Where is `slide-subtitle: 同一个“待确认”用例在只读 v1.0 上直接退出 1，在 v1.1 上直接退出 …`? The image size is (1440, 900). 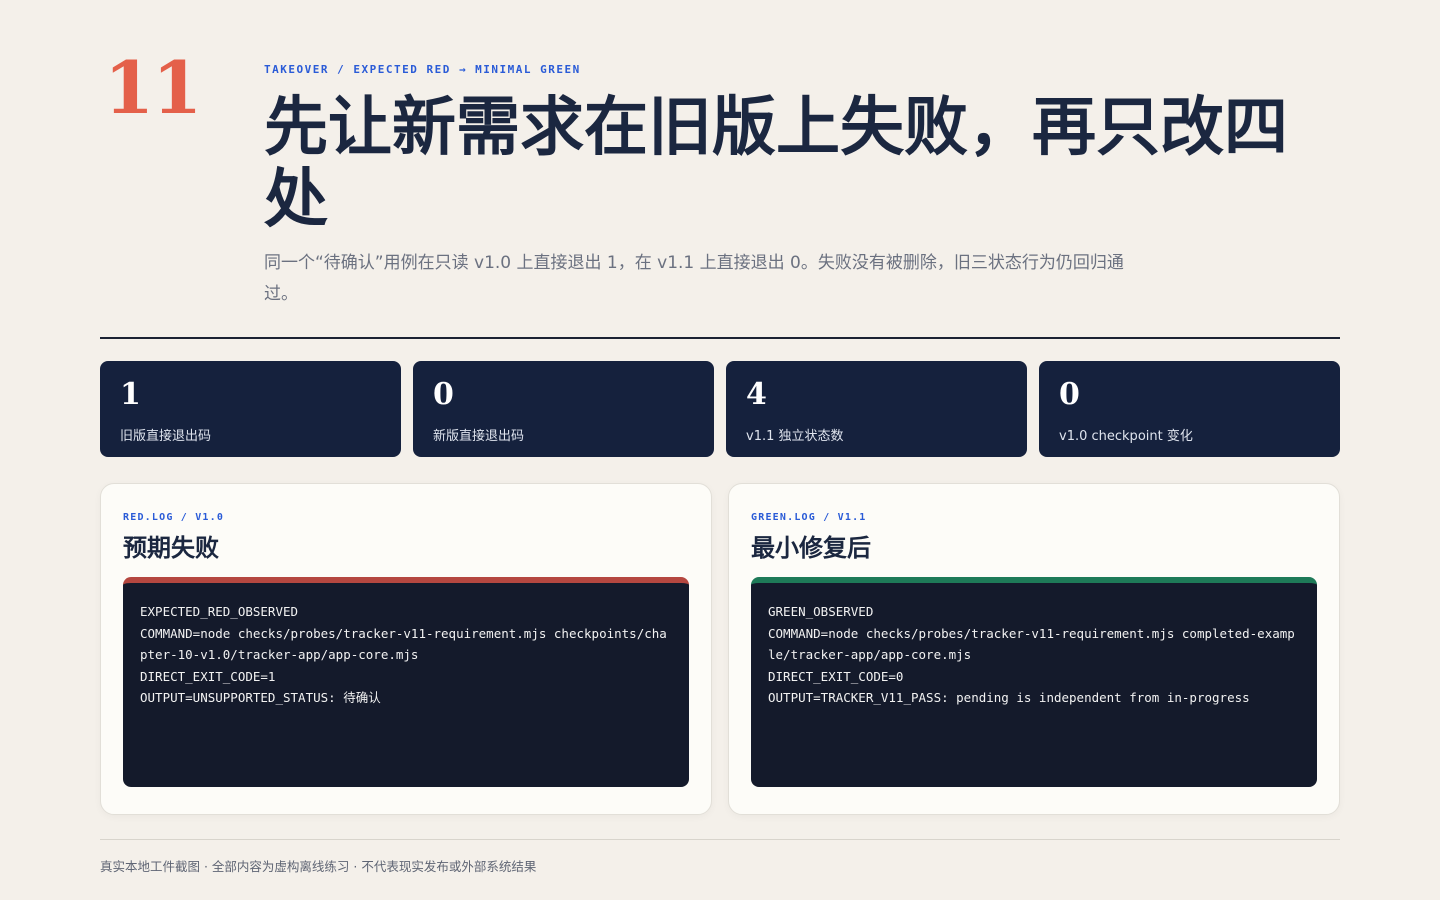 slide-subtitle: 同一个“待确认”用例在只读 v1.0 上直接退出 1，在 v1.1 上直接退出 … is located at coordinates (694, 278).